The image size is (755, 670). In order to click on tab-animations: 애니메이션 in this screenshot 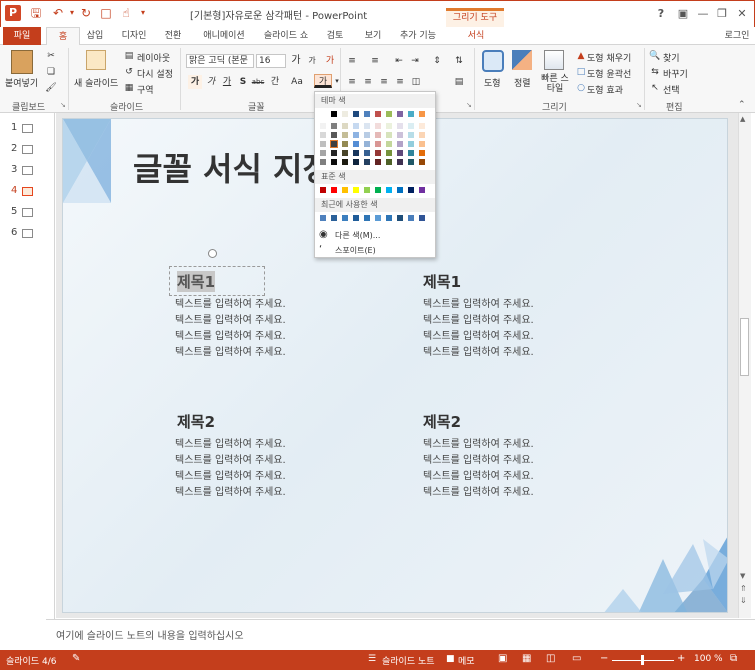, I will do `click(224, 36)`.